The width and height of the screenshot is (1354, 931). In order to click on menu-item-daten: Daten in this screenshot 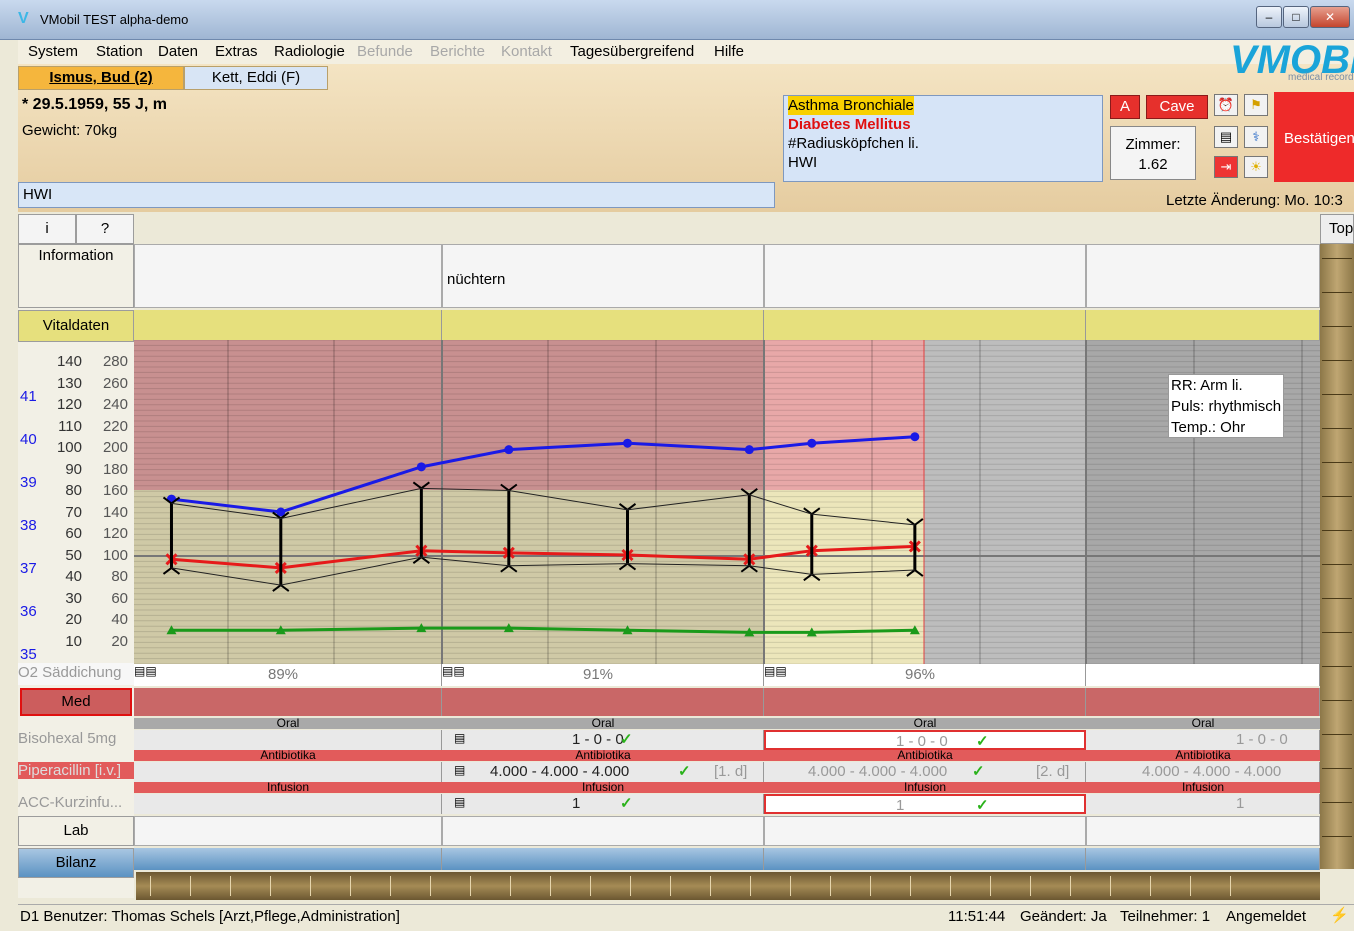, I will do `click(178, 51)`.